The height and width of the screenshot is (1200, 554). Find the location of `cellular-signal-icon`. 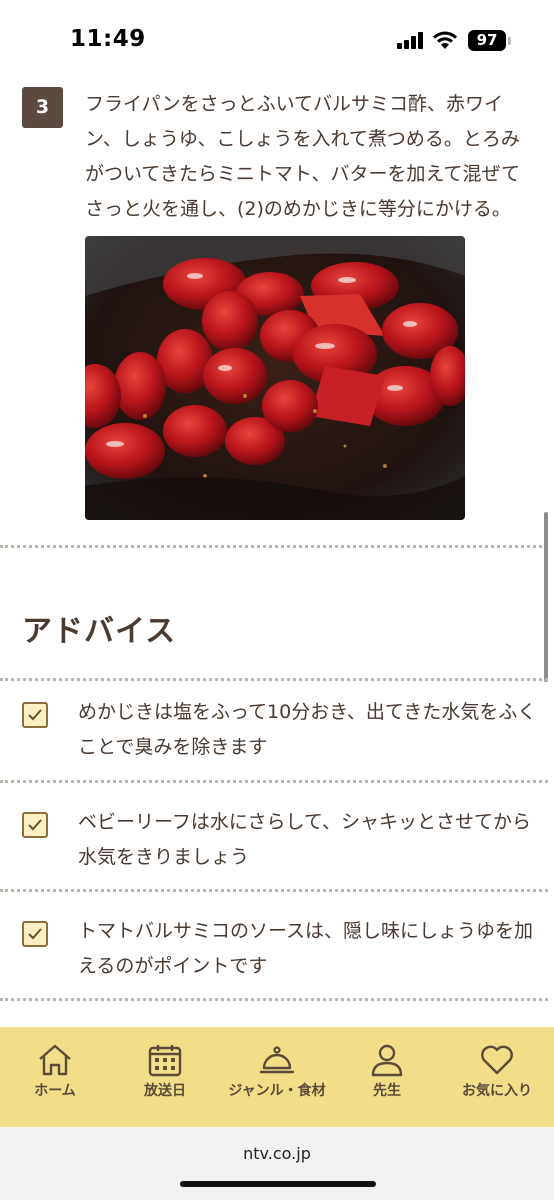

cellular-signal-icon is located at coordinates (412, 40).